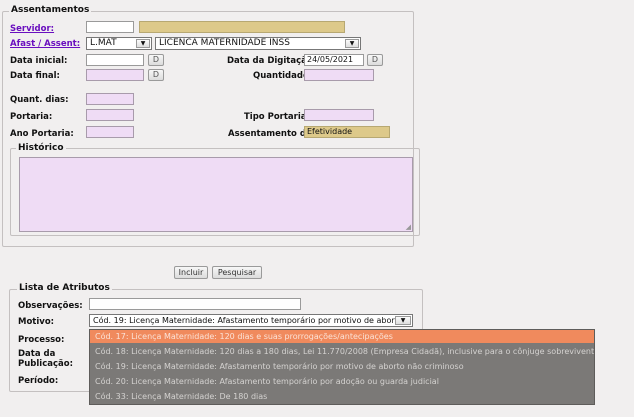 The width and height of the screenshot is (634, 417). Describe the element at coordinates (216, 194) in the screenshot. I see `historico-textarea: ◢` at that location.